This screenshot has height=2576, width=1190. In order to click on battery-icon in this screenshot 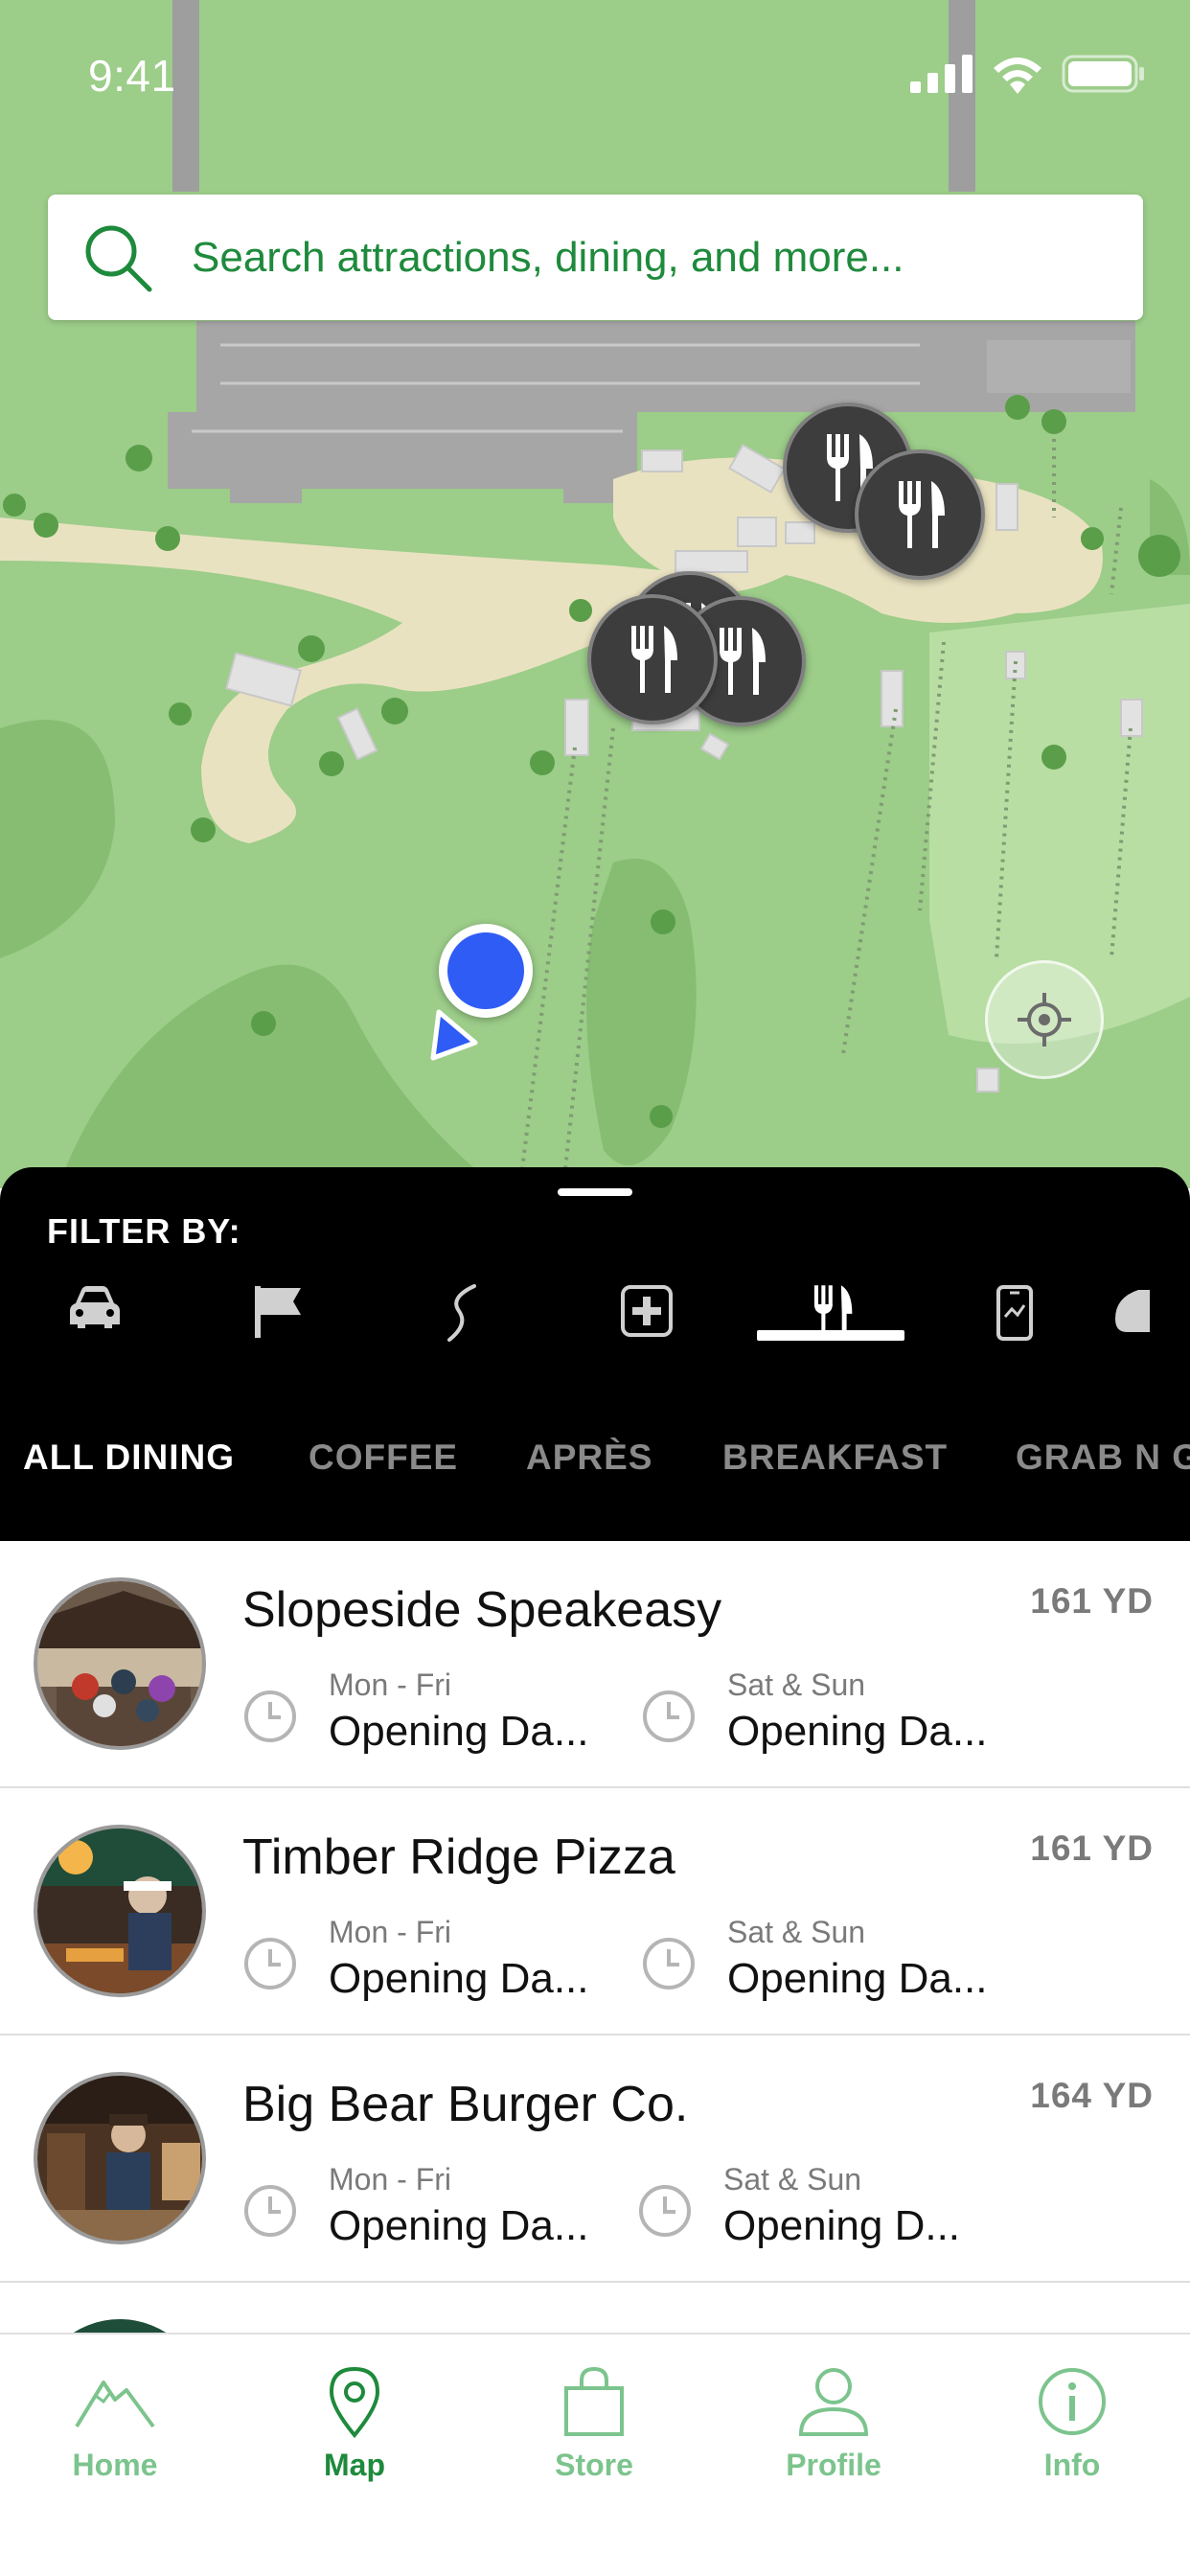, I will do `click(1103, 74)`.